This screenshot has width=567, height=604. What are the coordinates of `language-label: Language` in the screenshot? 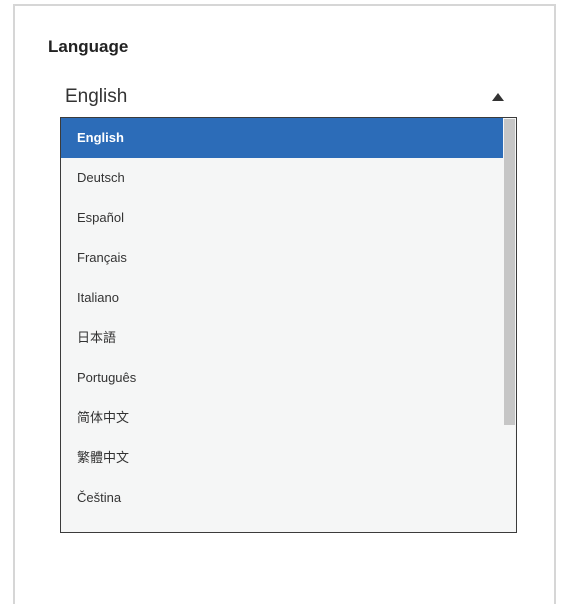 It's located at (88, 46).